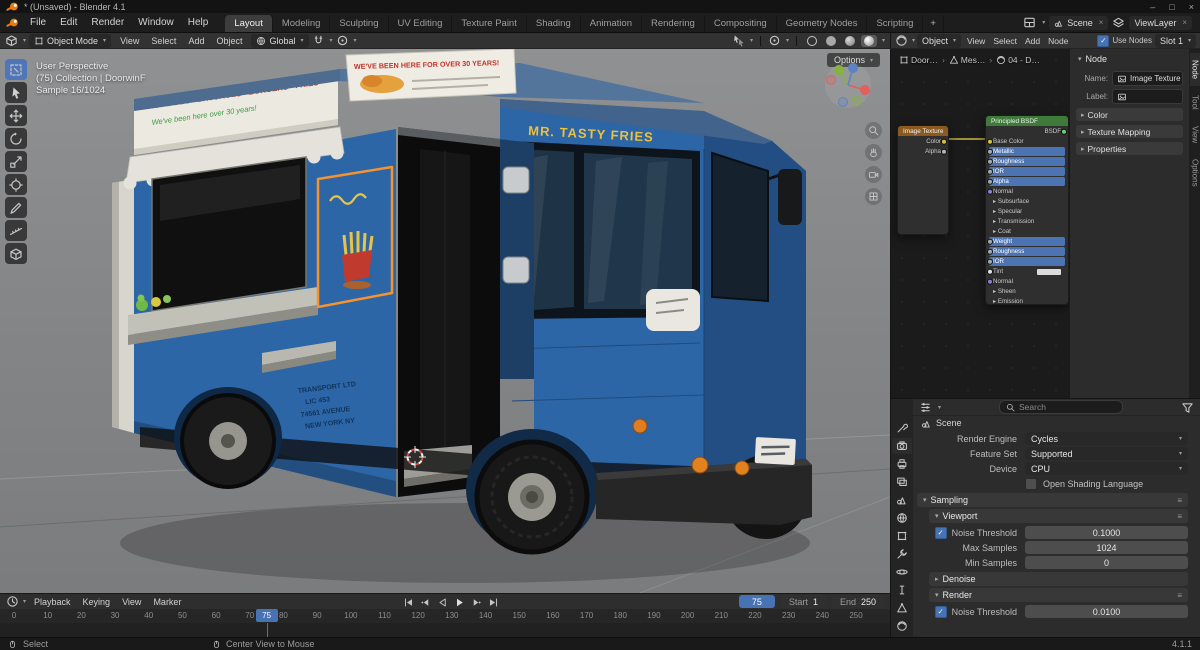  I want to click on workspace-tab-shading: Shading, so click(554, 23).